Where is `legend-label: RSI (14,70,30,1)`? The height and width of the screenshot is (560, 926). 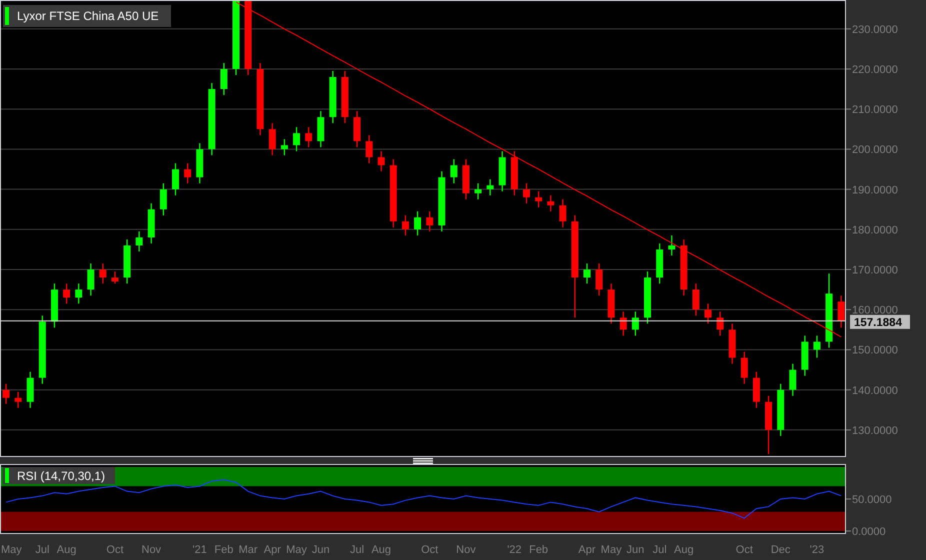 legend-label: RSI (14,70,30,1) is located at coordinates (61, 475).